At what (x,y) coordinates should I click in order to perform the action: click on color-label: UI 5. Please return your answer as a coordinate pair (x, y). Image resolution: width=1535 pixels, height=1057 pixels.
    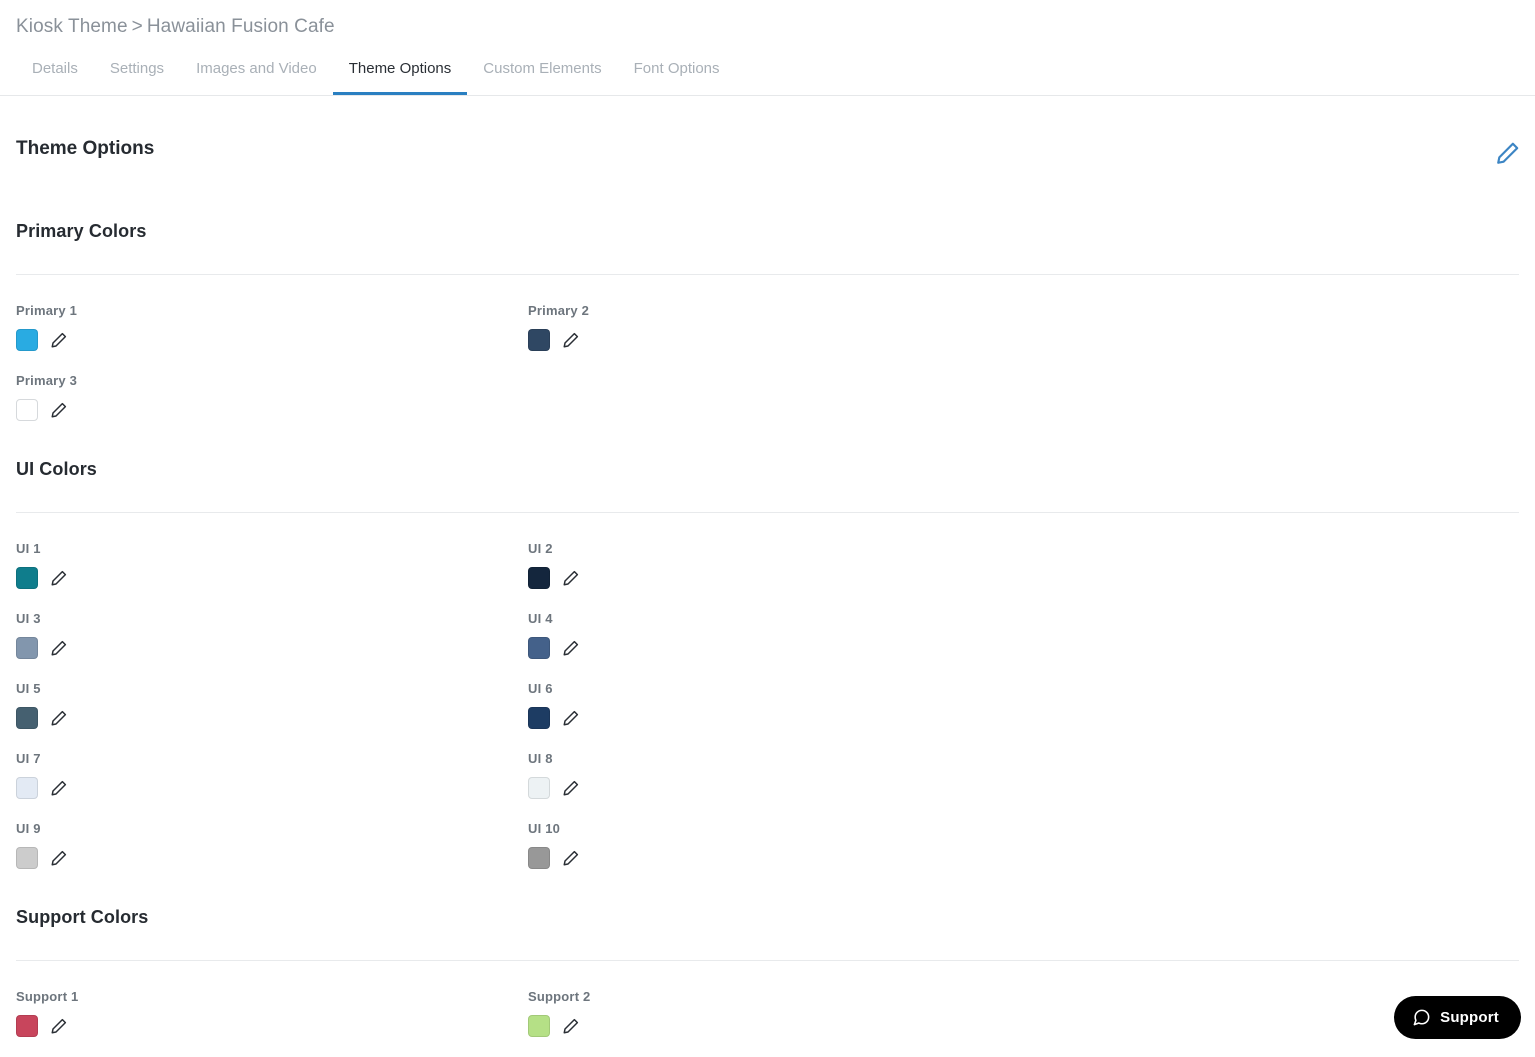
    Looking at the image, I should click on (28, 688).